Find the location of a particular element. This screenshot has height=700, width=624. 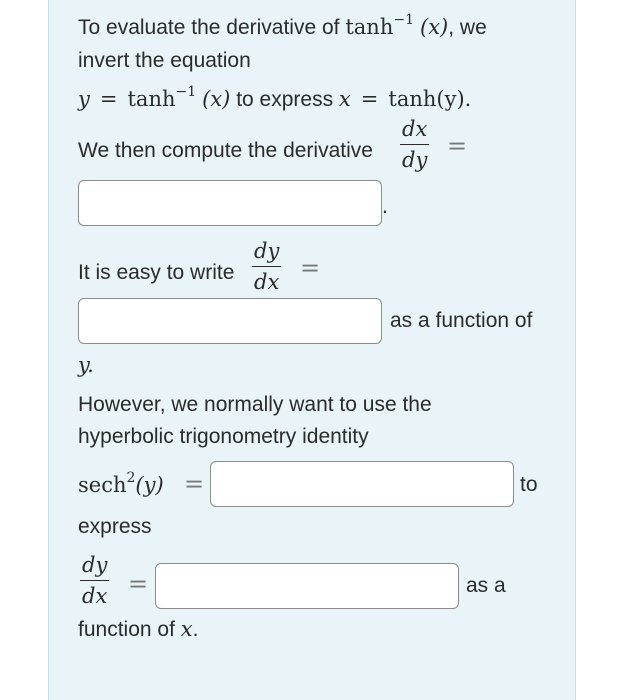

express-text: to express is located at coordinates (284, 99).